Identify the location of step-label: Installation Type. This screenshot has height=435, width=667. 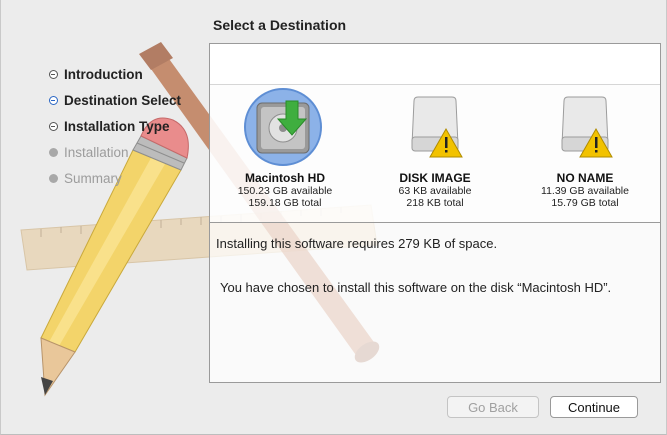
(117, 126).